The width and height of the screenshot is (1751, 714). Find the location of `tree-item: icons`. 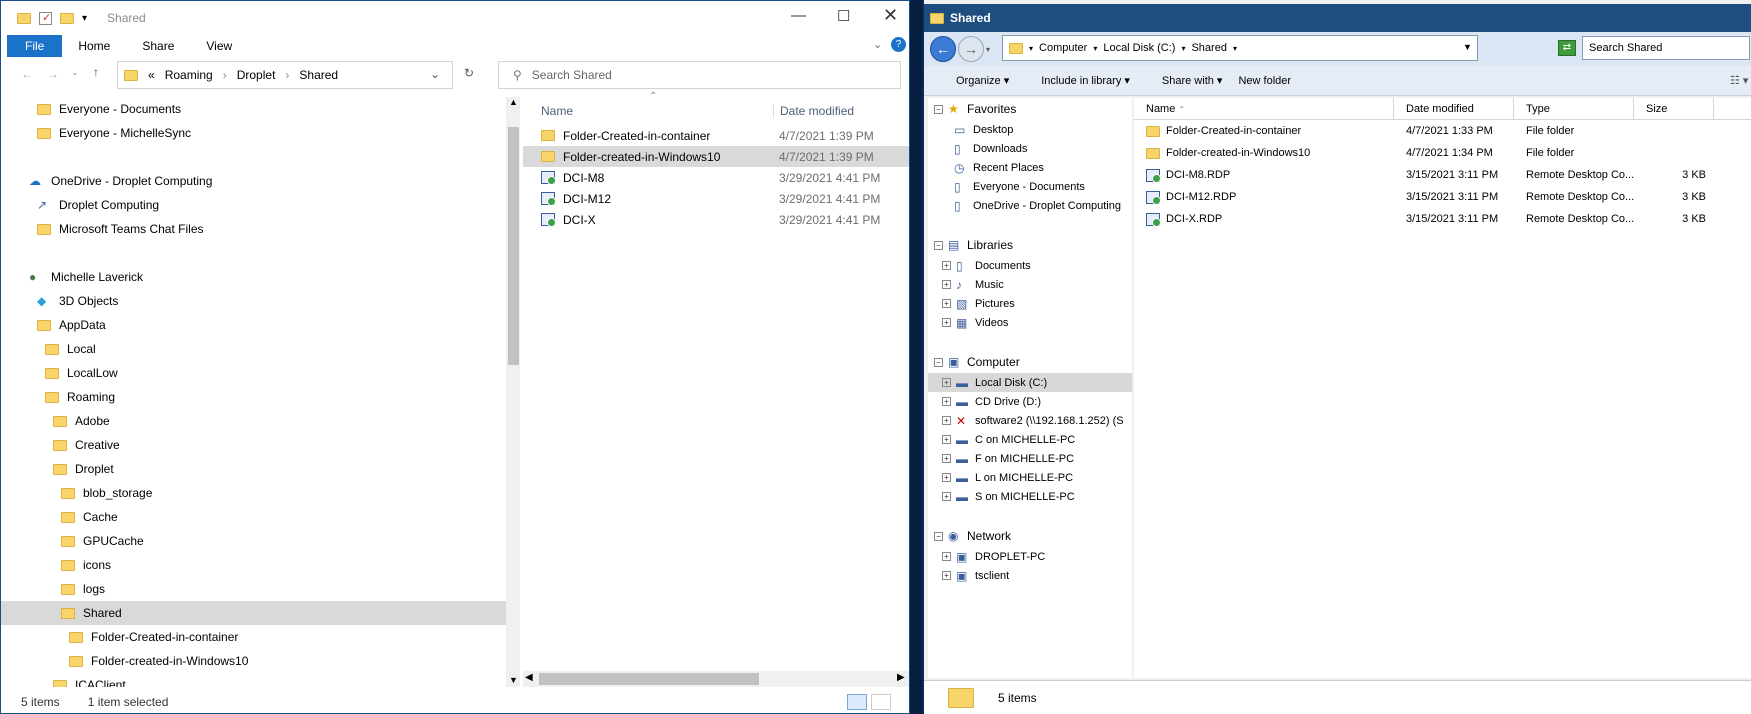

tree-item: icons is located at coordinates (253, 565).